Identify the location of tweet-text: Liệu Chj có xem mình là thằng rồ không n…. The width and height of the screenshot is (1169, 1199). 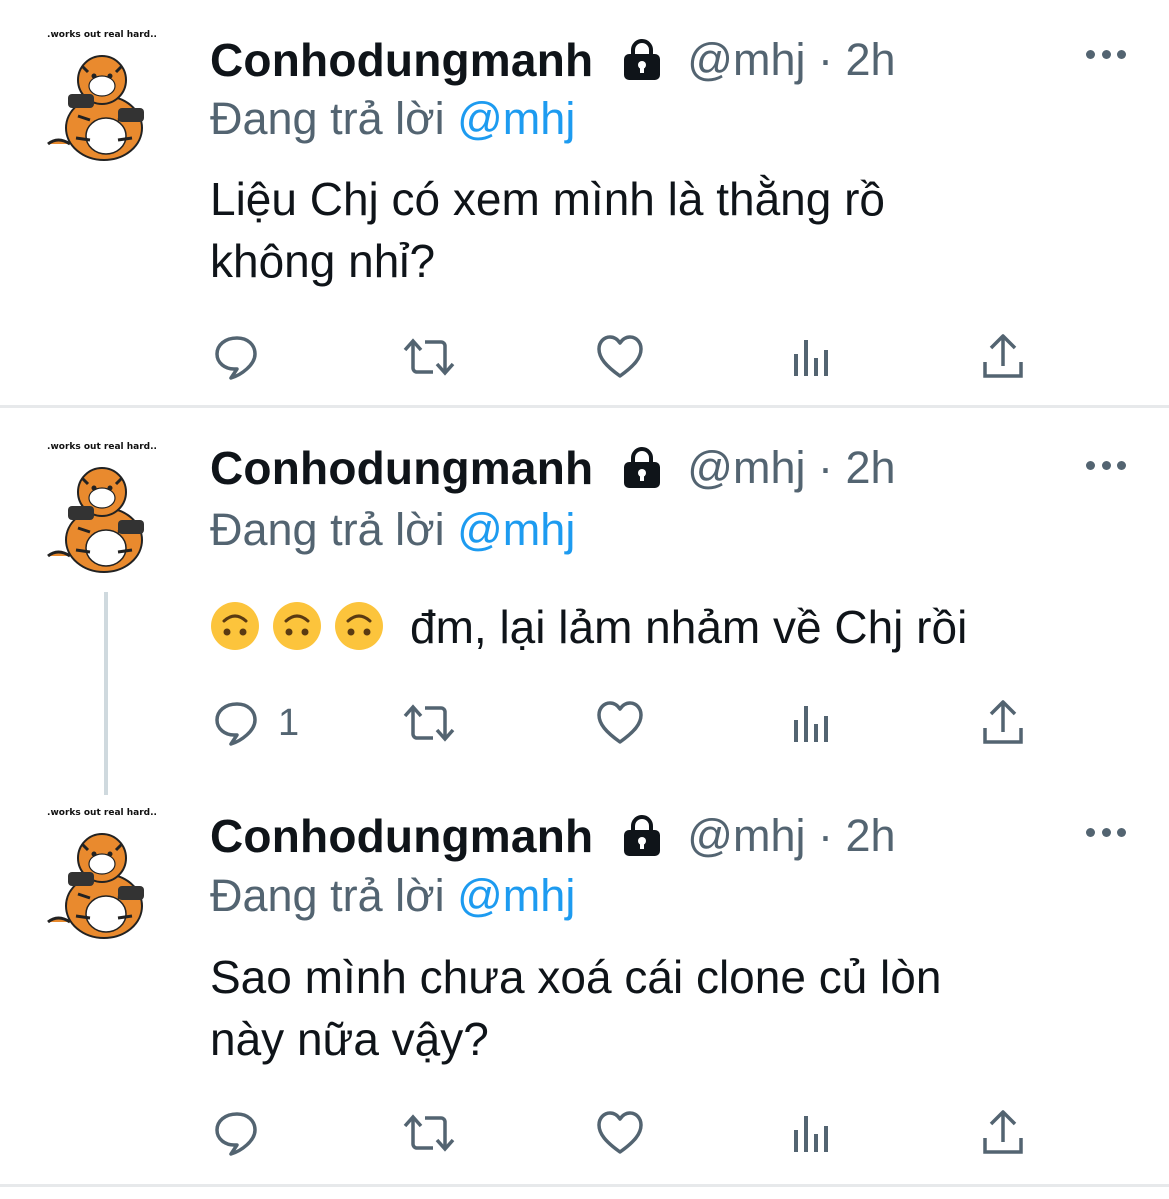
(660, 230).